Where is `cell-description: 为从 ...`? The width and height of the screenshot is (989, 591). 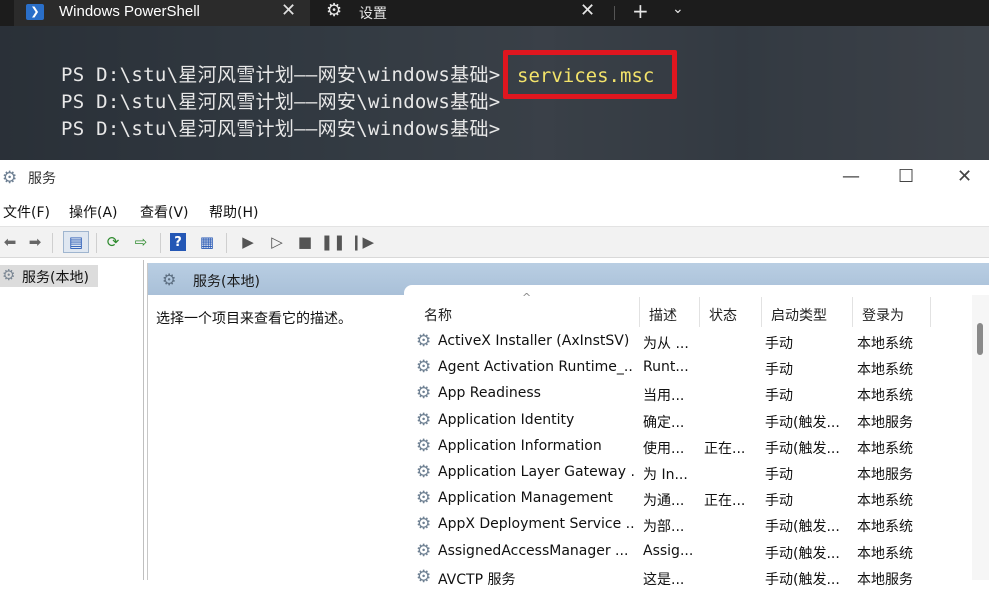
cell-description: 为从 ... is located at coordinates (666, 344).